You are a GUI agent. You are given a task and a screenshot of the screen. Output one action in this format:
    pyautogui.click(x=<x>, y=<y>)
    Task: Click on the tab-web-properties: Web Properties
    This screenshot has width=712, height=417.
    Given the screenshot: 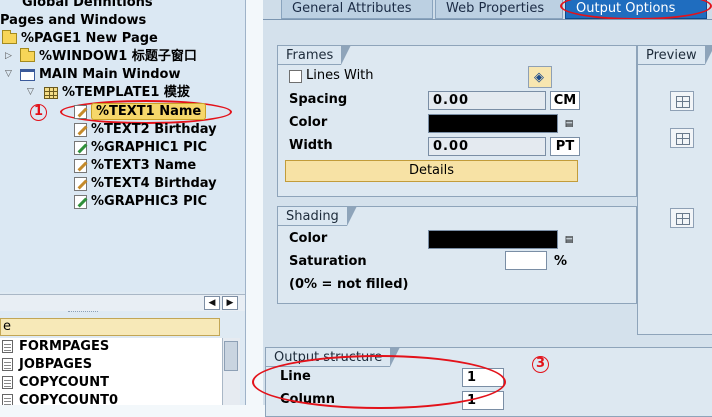 What is the action you would take?
    pyautogui.click(x=499, y=9)
    